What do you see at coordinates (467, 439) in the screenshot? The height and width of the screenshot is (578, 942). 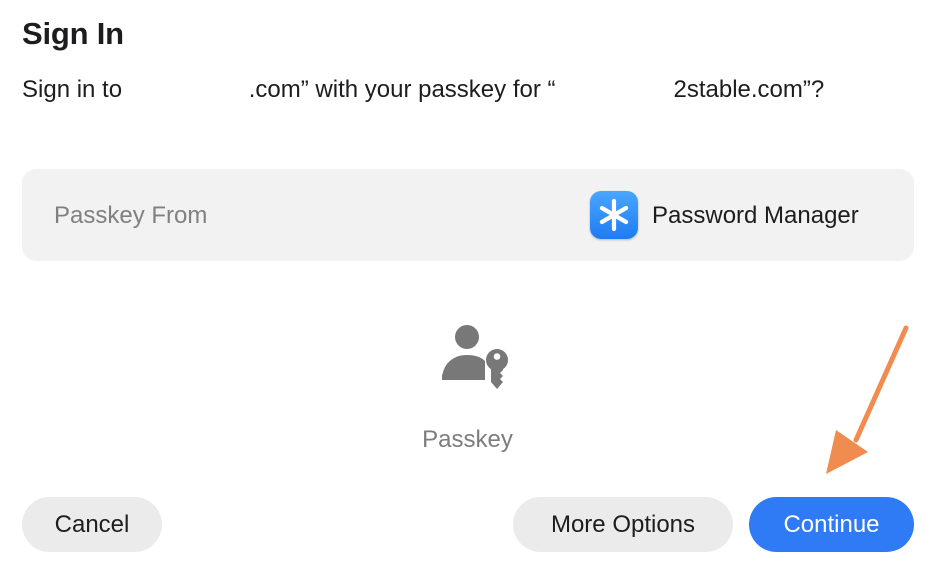 I see `passkey-label: Passkey` at bounding box center [467, 439].